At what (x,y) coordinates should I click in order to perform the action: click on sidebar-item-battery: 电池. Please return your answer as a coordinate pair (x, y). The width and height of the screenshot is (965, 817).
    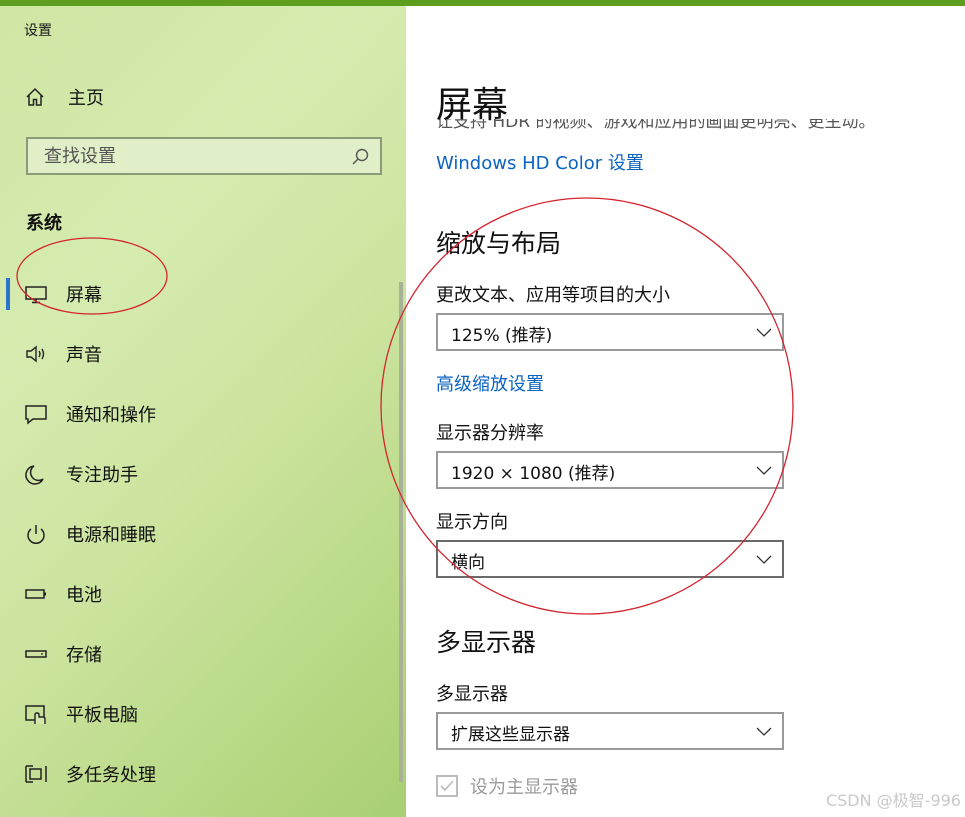
    Looking at the image, I should click on (203, 594).